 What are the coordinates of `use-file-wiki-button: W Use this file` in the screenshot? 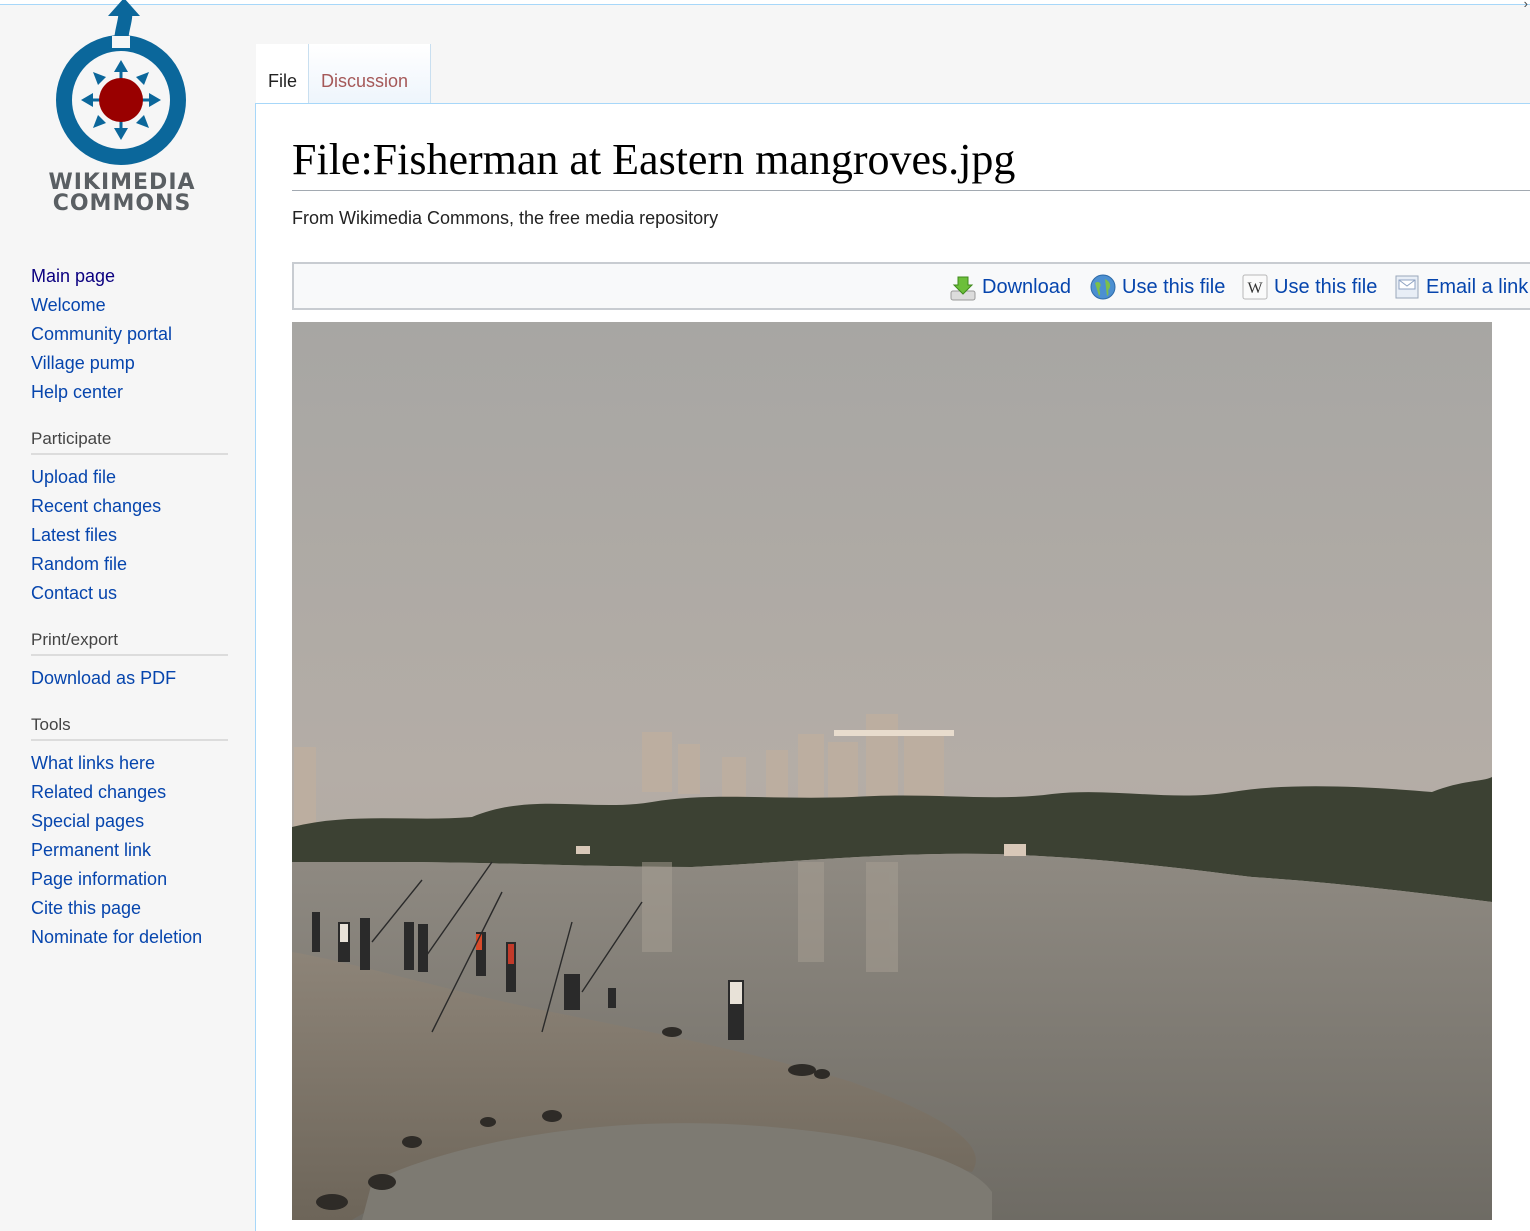 It's located at (1309, 287).